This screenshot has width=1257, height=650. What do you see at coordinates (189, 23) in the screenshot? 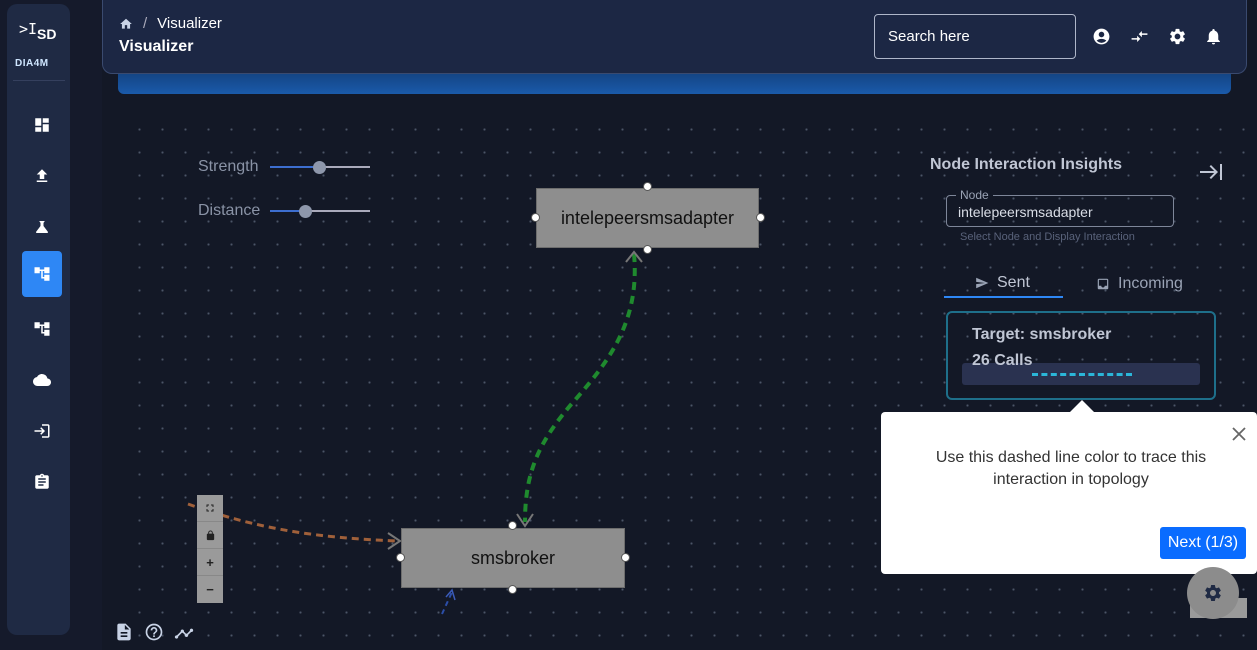
I see `breadcrumb-current: Visualizer` at bounding box center [189, 23].